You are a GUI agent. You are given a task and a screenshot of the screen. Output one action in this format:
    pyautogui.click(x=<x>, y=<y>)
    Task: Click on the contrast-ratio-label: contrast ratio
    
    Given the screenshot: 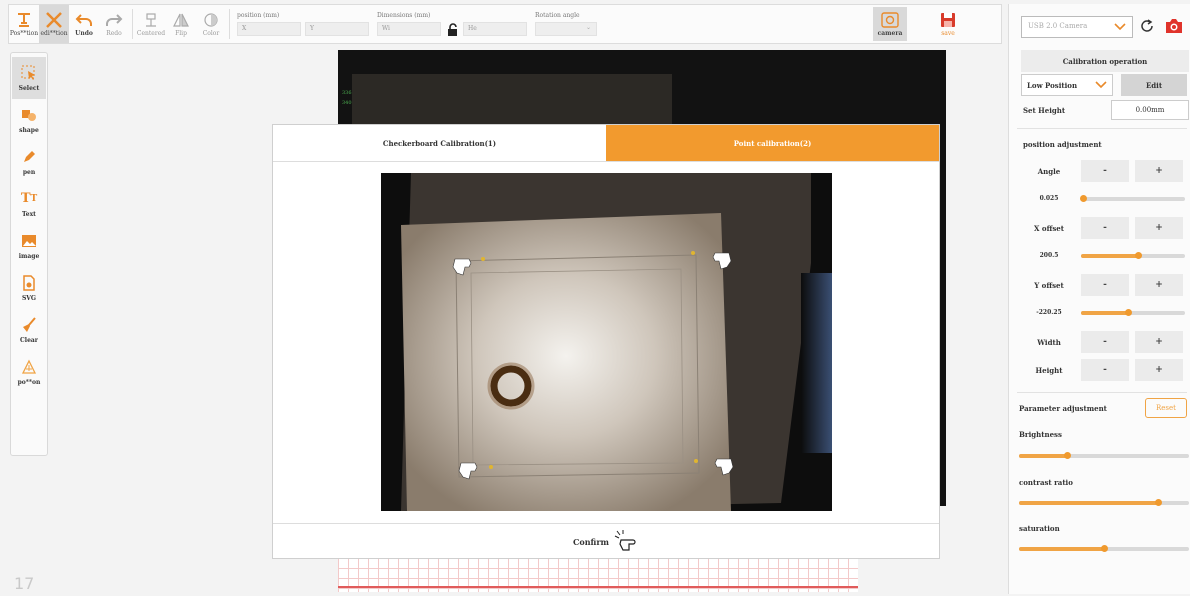 What is the action you would take?
    pyautogui.click(x=1046, y=482)
    